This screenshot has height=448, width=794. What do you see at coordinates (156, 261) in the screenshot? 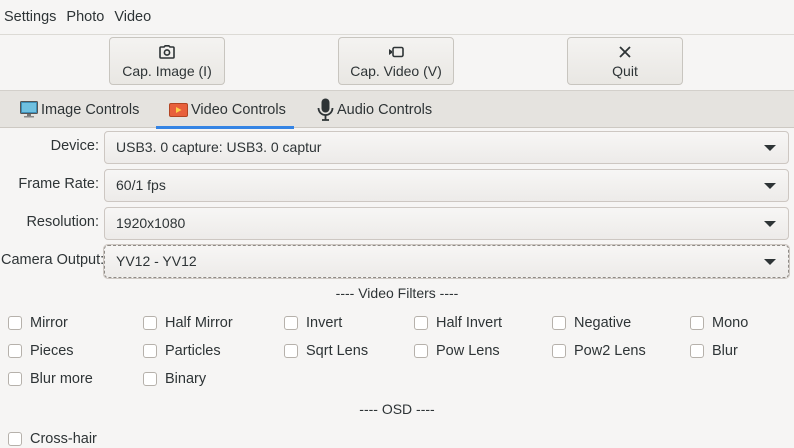
I see `camera-output-value: YV12 - YV12` at bounding box center [156, 261].